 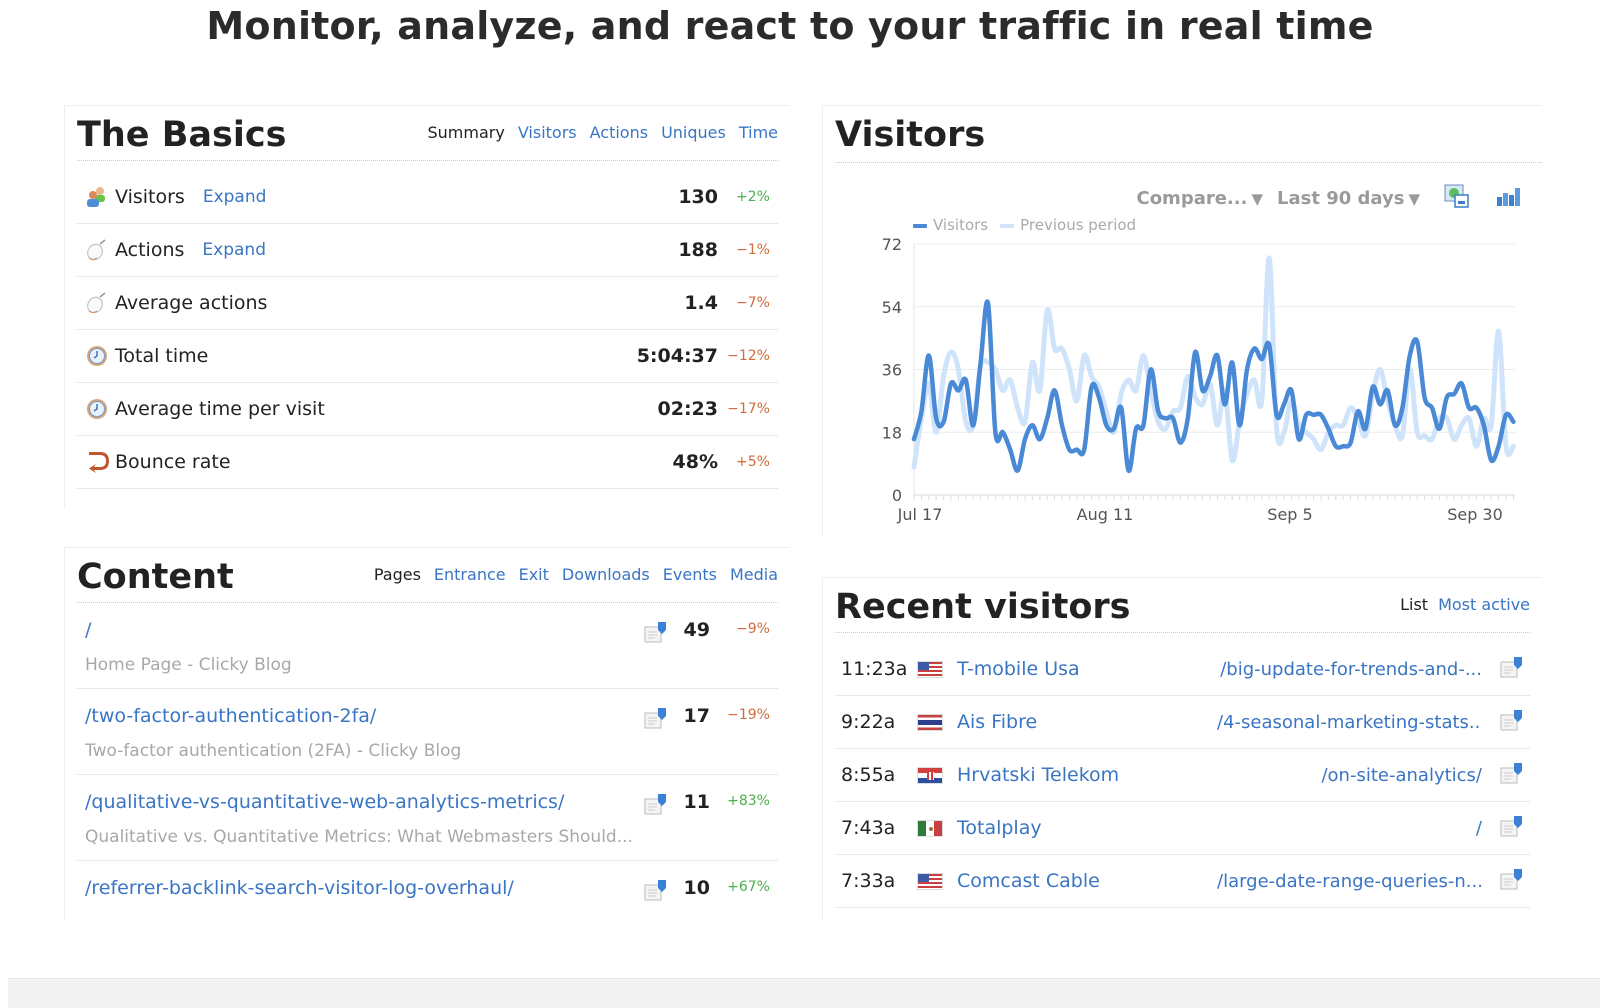 What do you see at coordinates (397, 574) in the screenshot?
I see `tab-pages: Pages` at bounding box center [397, 574].